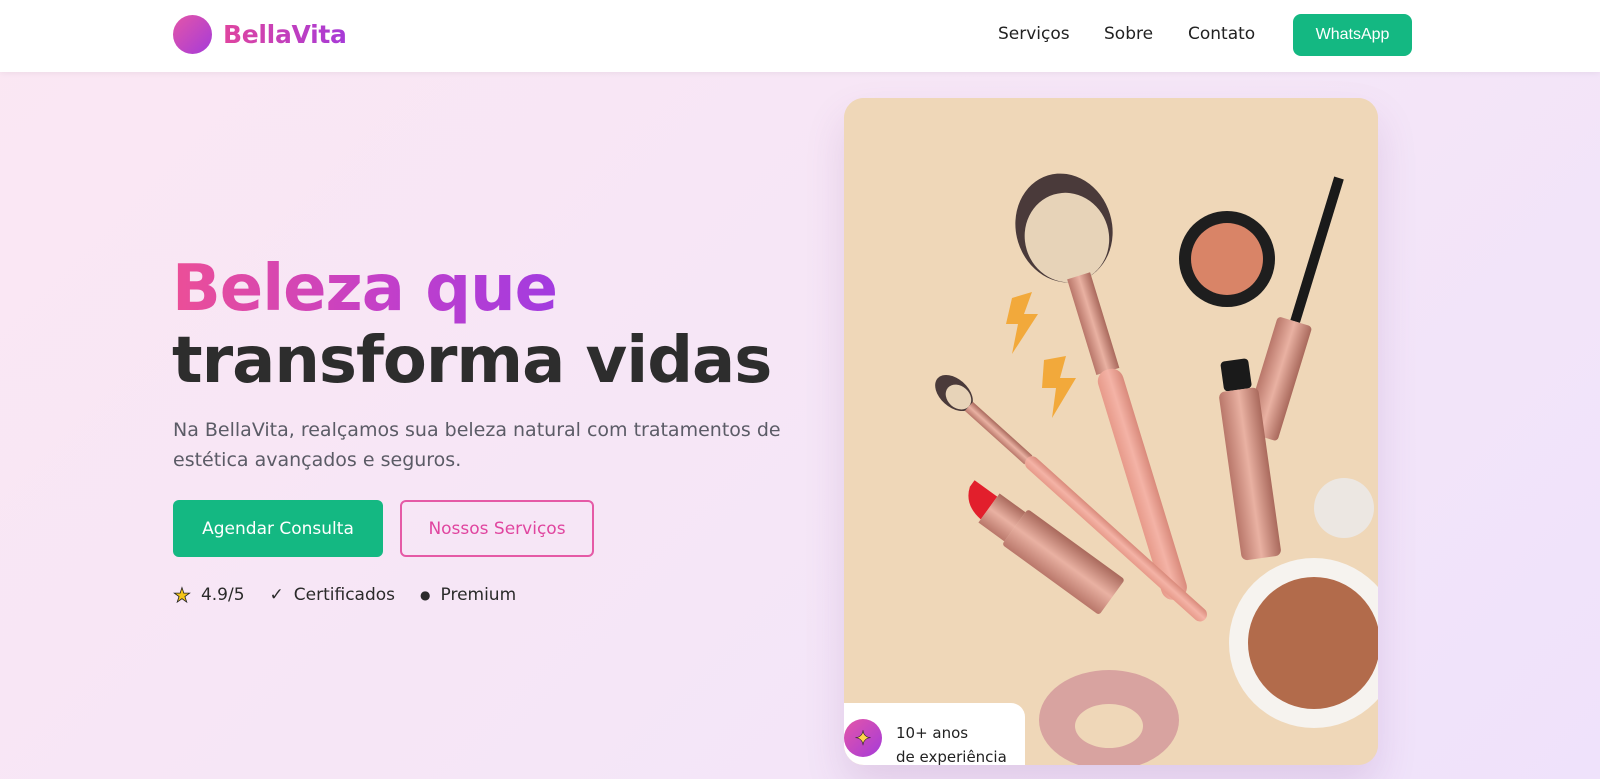 This screenshot has width=1600, height=779. Describe the element at coordinates (344, 595) in the screenshot. I see `certified-label: Certificados` at that location.